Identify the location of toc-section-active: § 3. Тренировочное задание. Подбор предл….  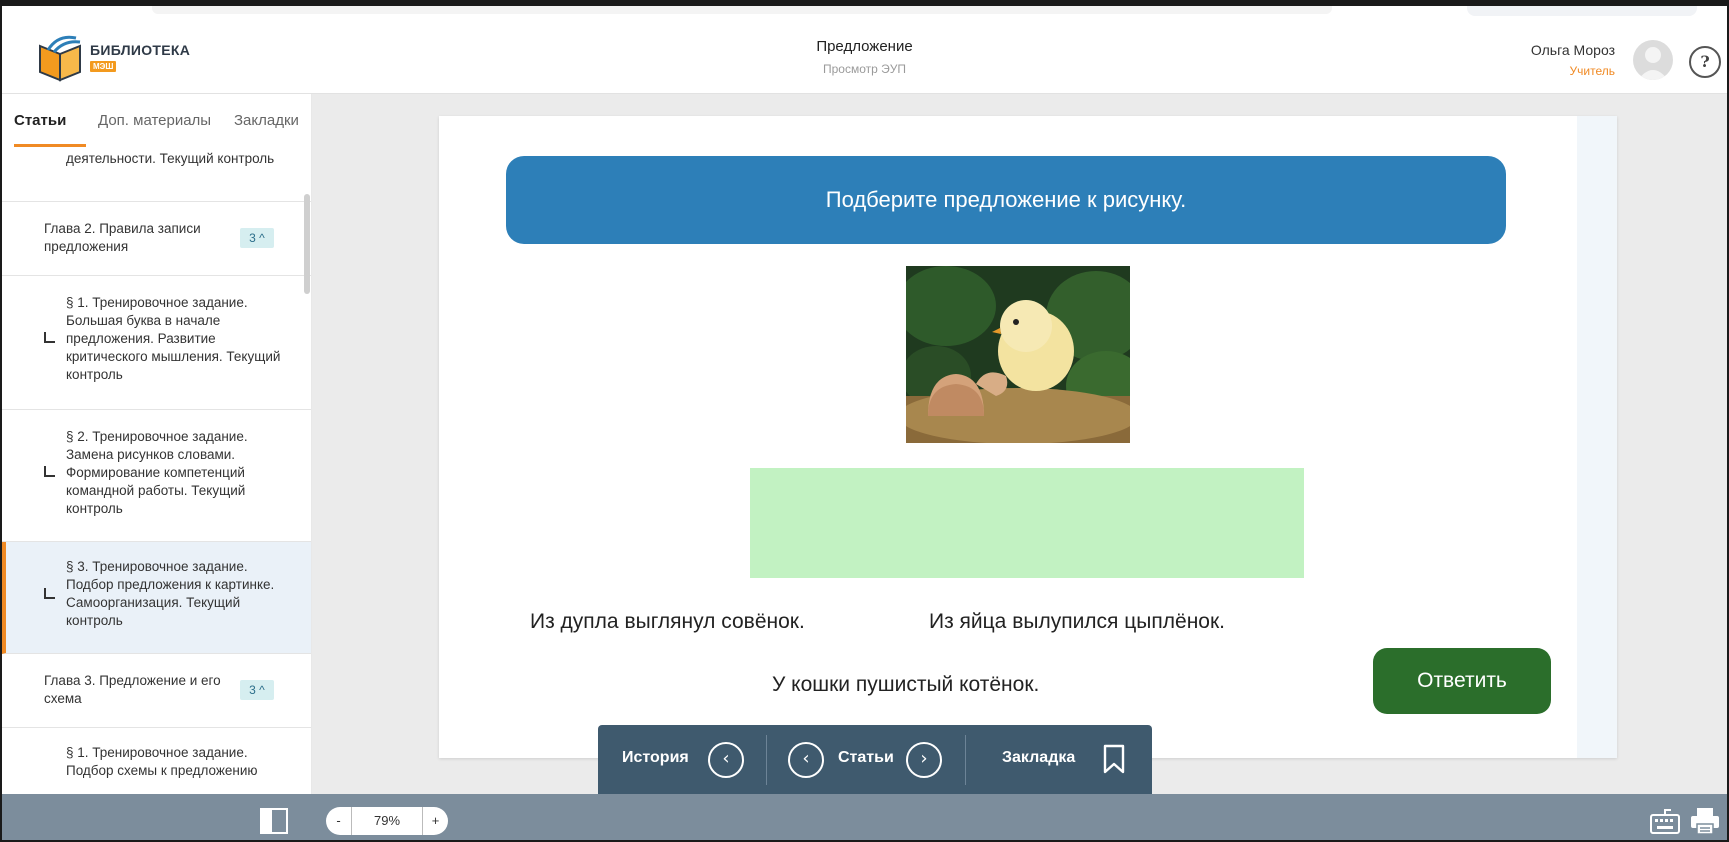
(156, 598).